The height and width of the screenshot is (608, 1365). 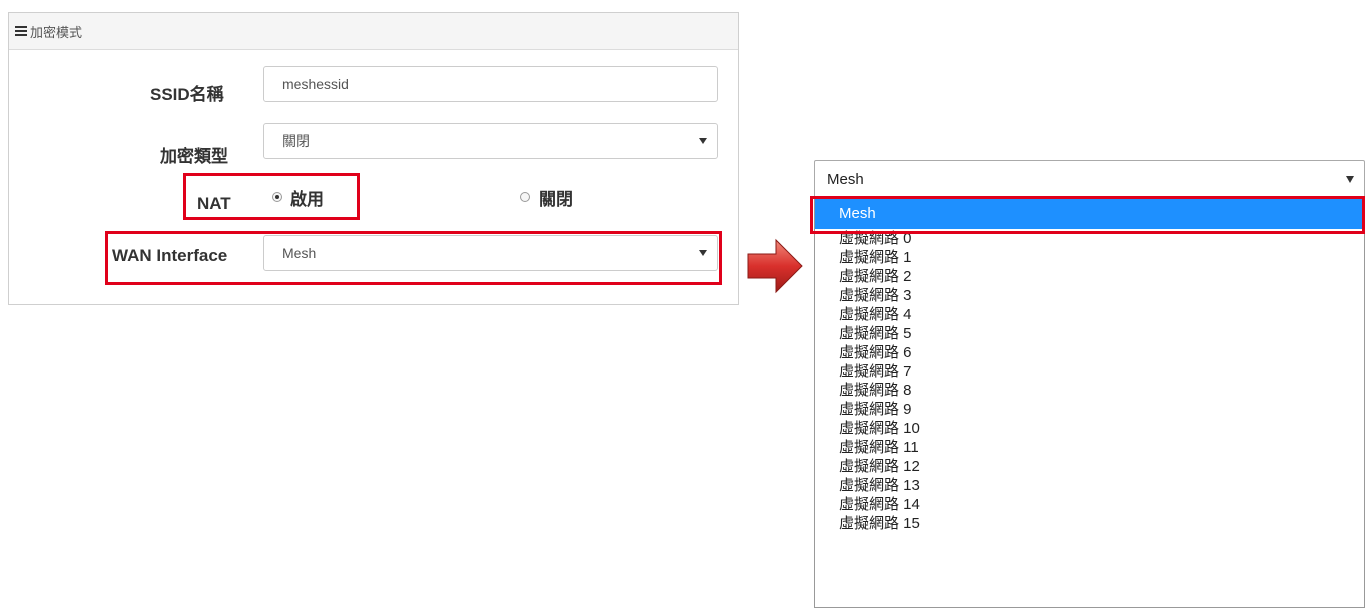 I want to click on dropdown-option: 虛擬網路 10, so click(x=1089, y=428).